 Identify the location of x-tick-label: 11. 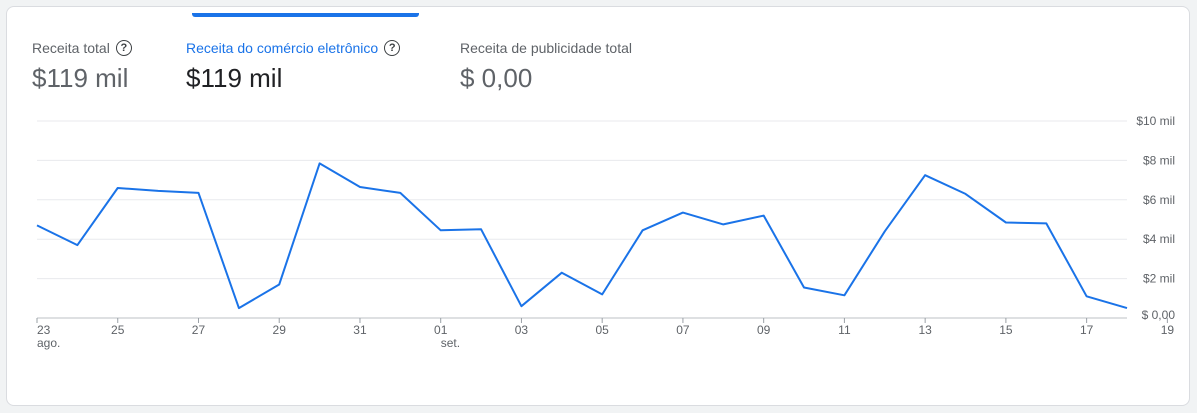
(844, 330).